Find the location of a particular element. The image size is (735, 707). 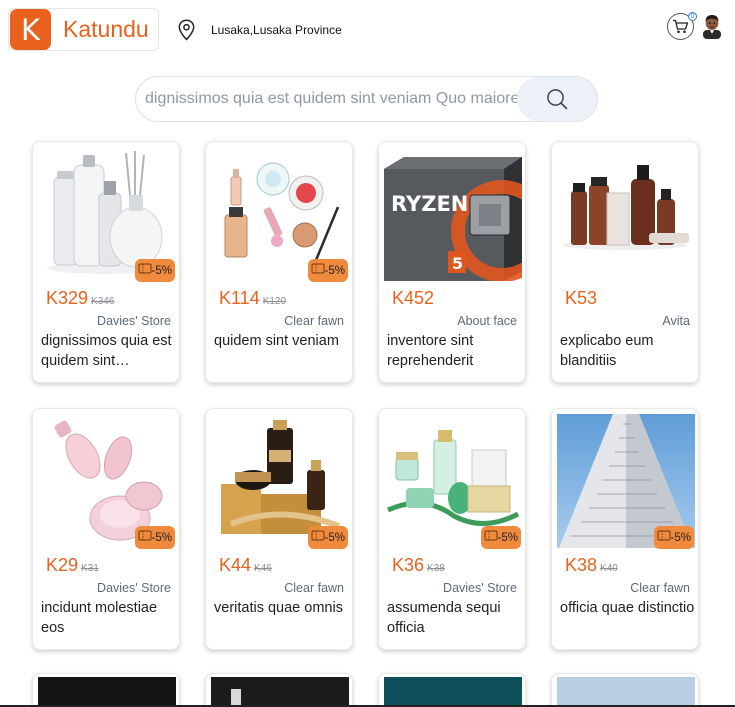

current-price: K53 is located at coordinates (581, 298).